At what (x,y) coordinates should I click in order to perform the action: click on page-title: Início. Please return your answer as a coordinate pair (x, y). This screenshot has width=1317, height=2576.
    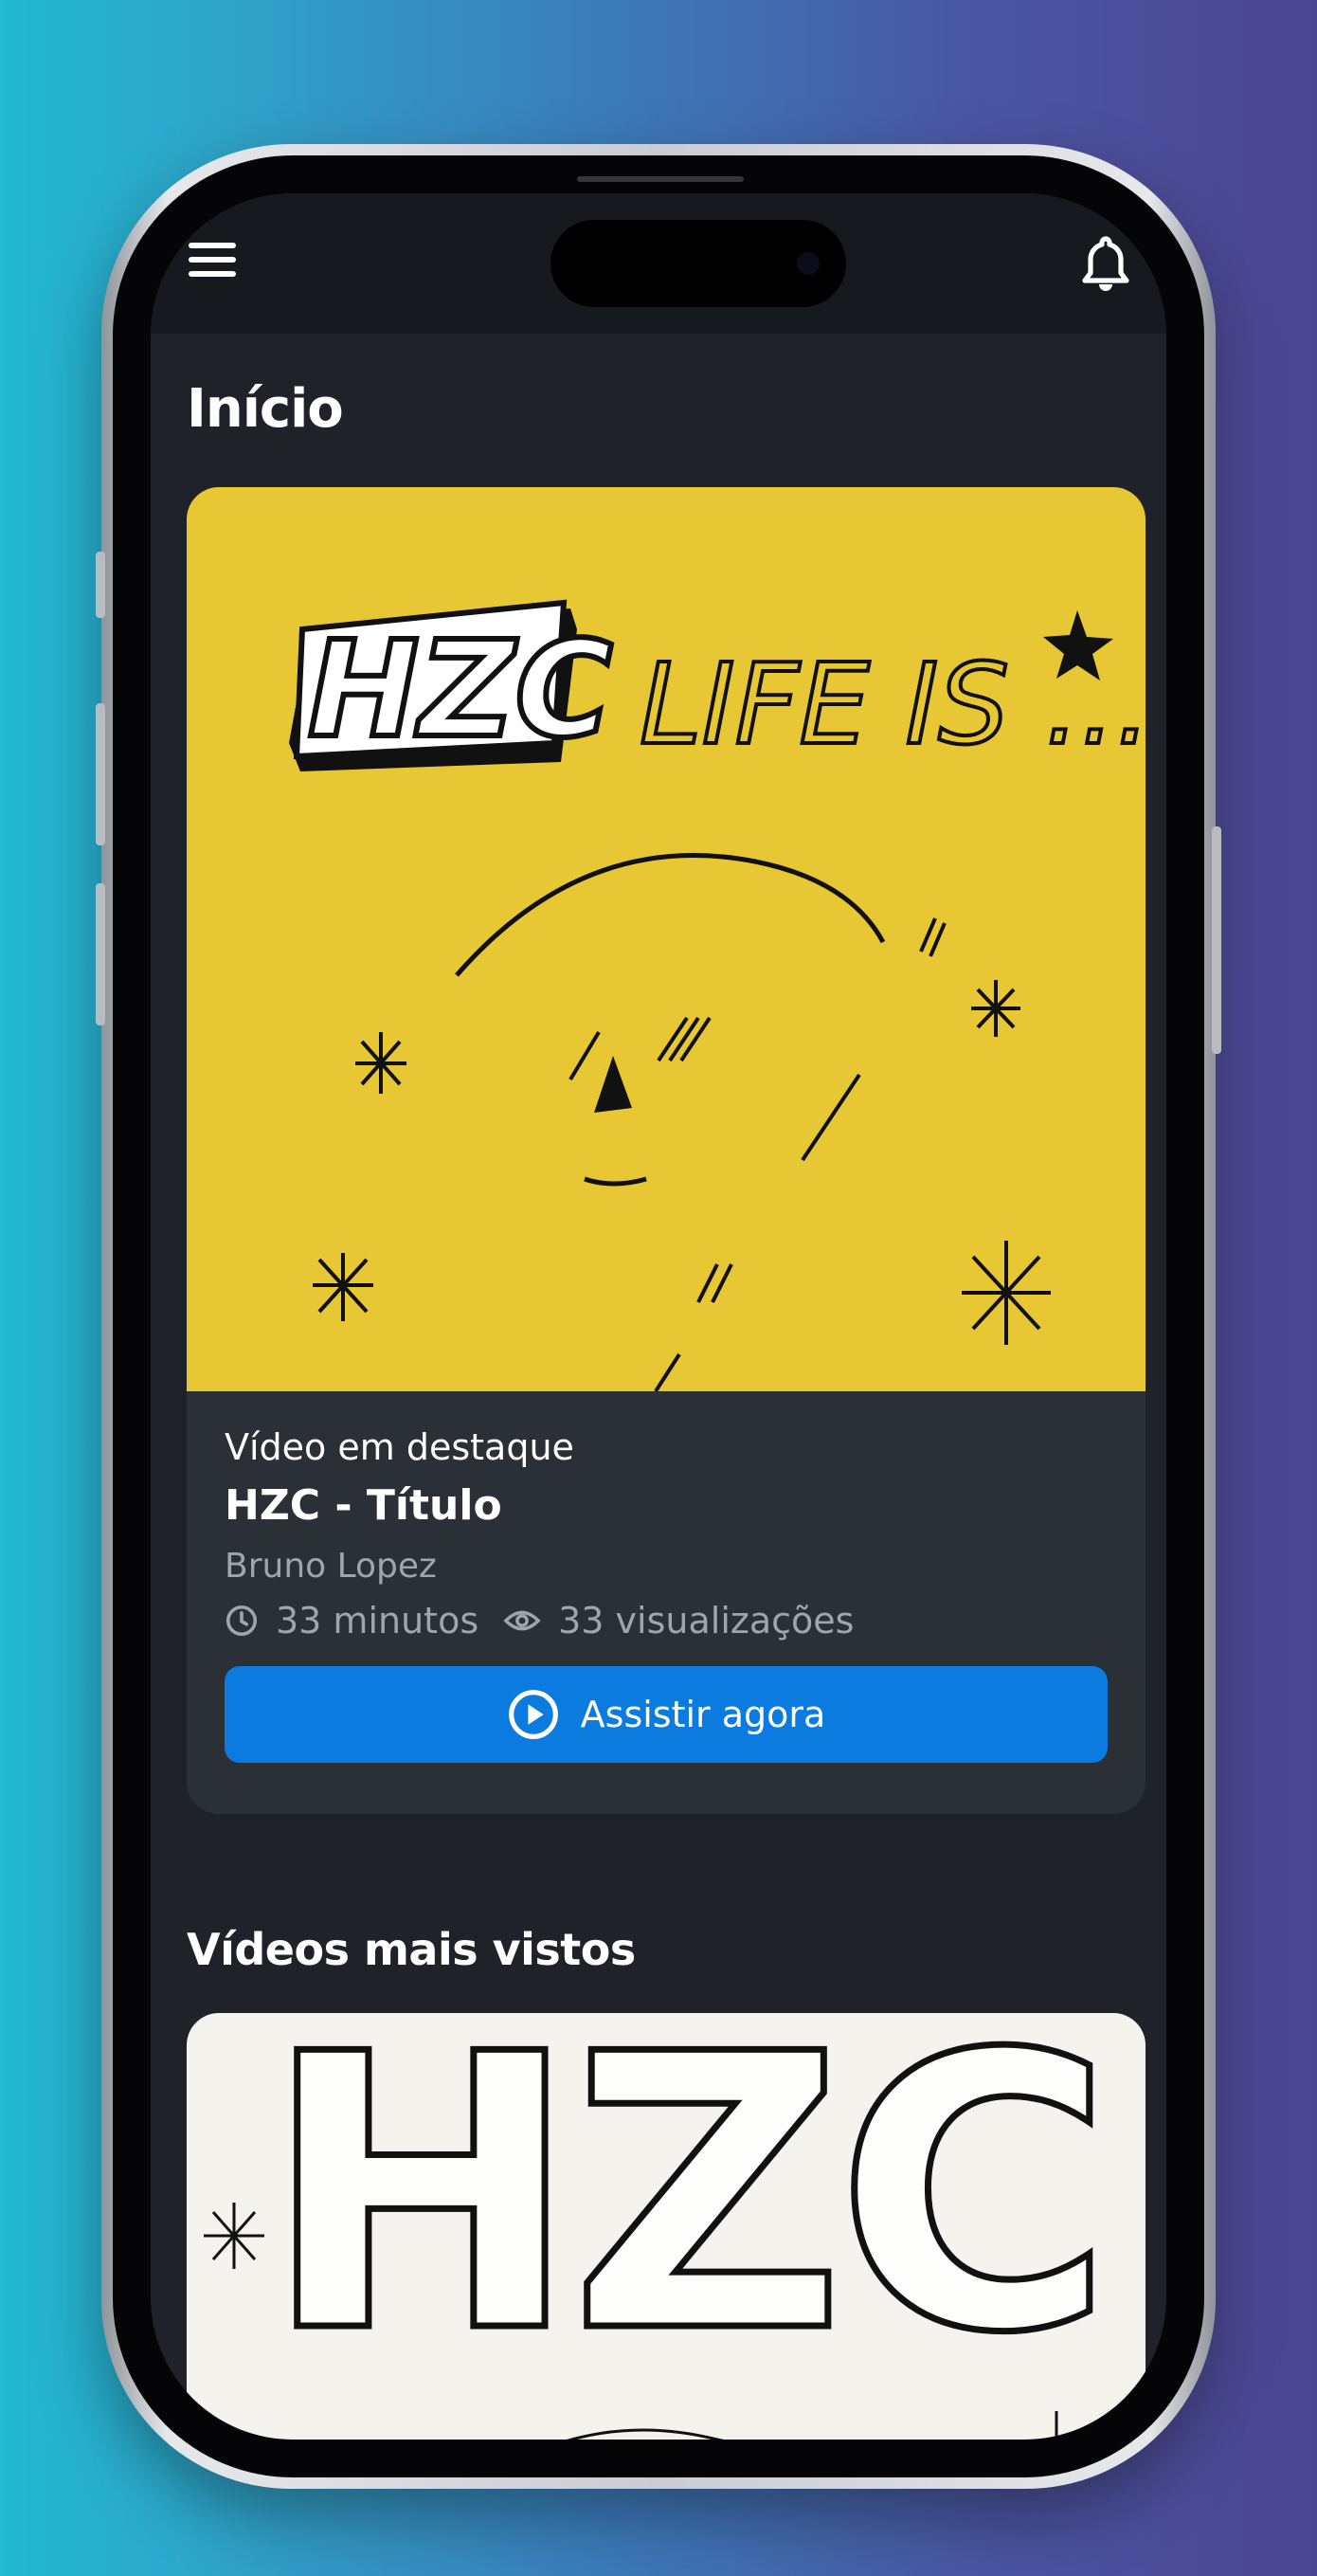
    Looking at the image, I should click on (265, 409).